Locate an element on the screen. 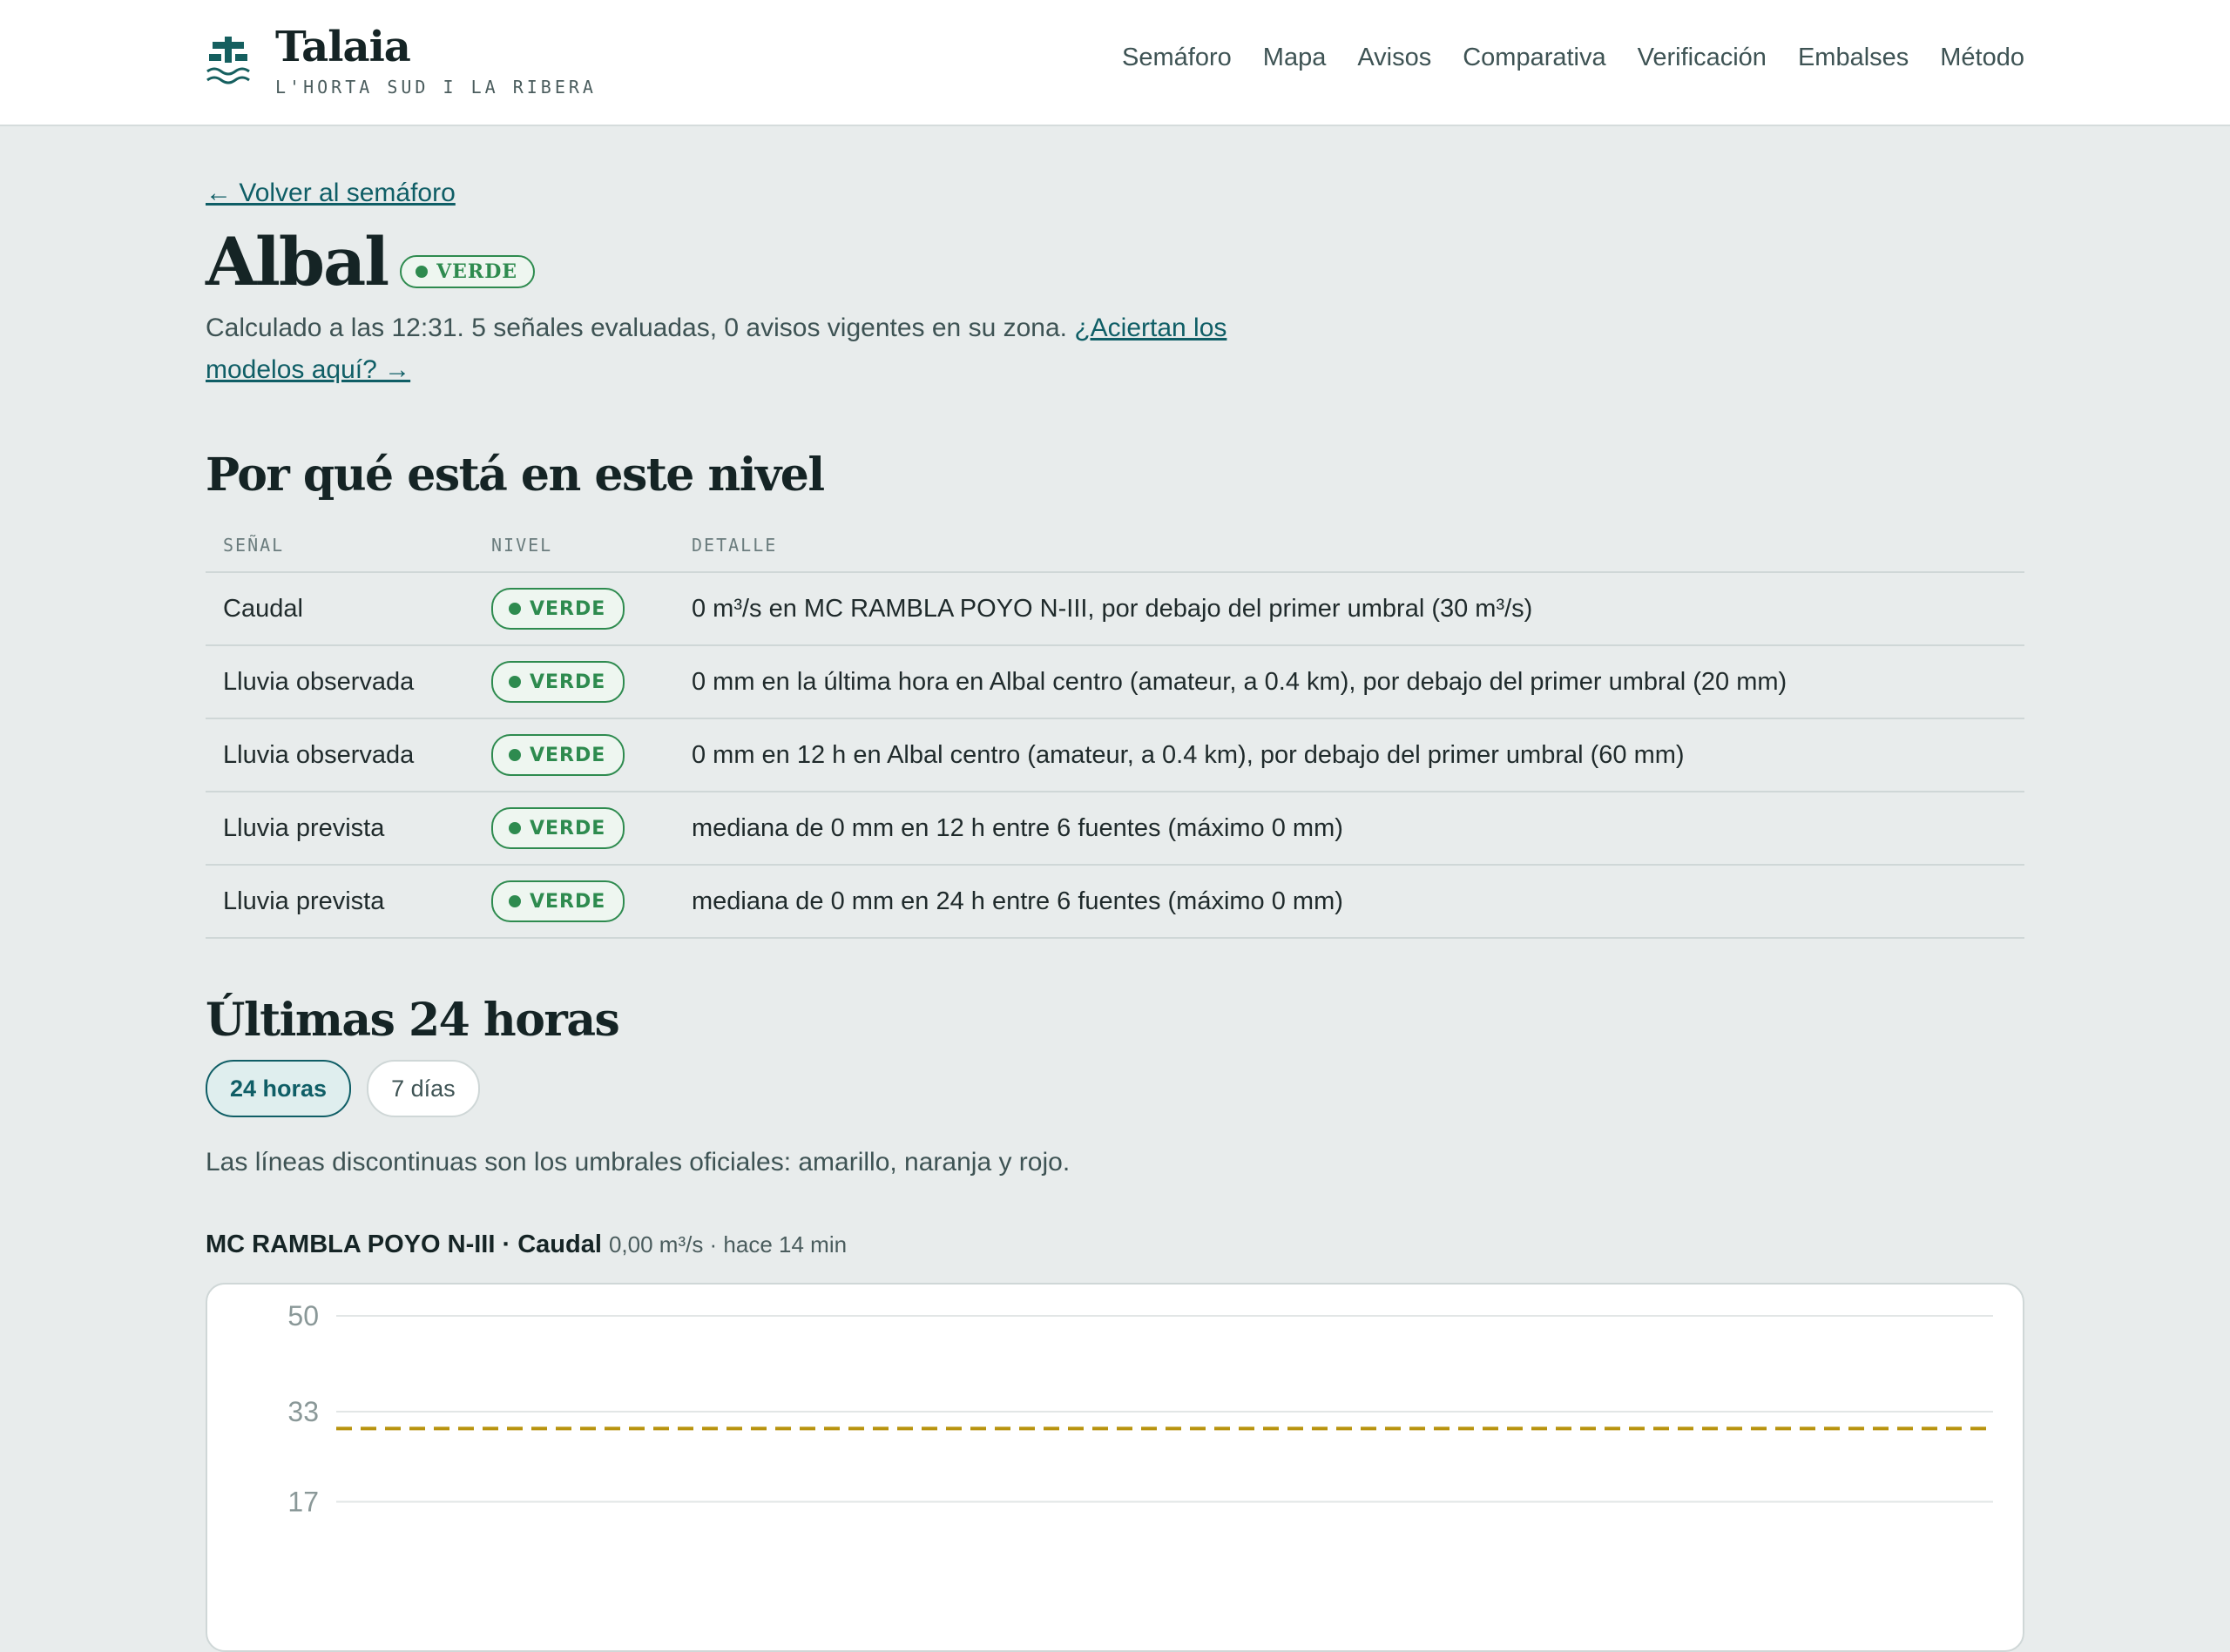 This screenshot has height=1652, width=2230. nav-avisos: Avisos is located at coordinates (1394, 58).